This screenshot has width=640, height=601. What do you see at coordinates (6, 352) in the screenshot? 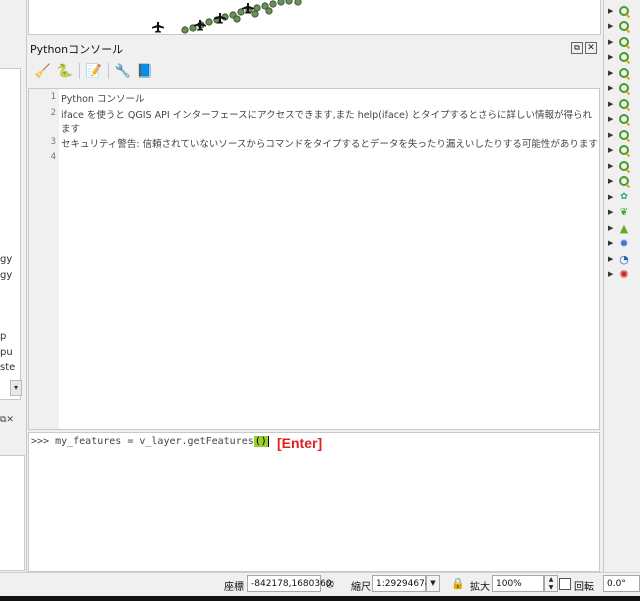
I see `layer-label-fragment: pu` at bounding box center [6, 352].